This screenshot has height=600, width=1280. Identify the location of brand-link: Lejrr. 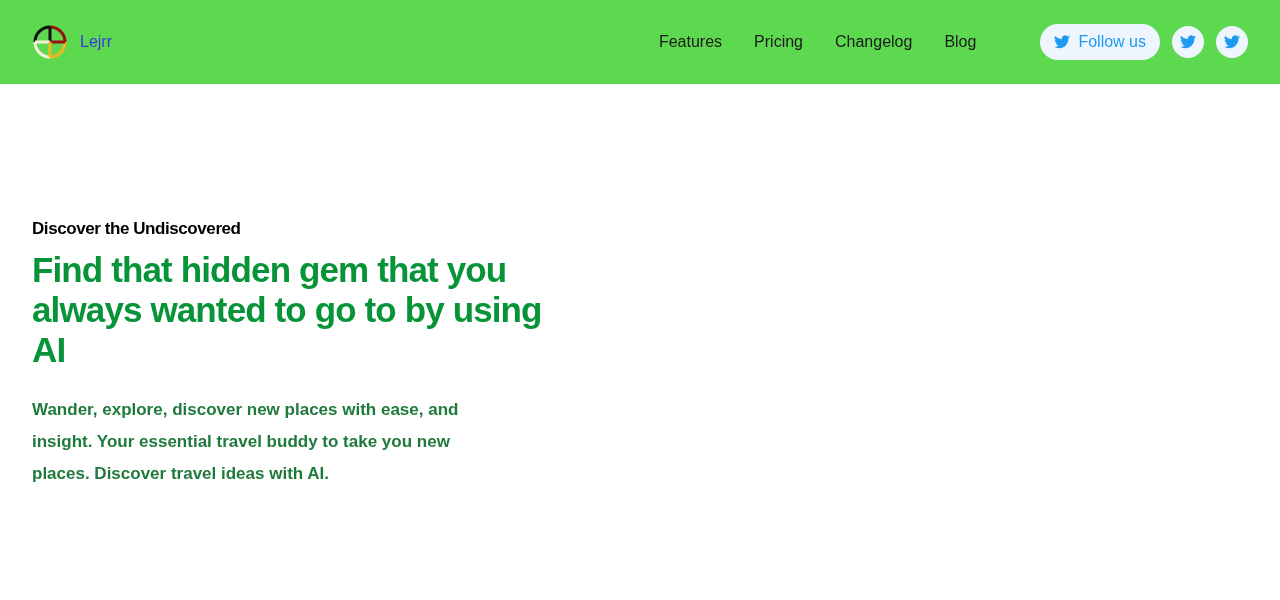
(96, 42).